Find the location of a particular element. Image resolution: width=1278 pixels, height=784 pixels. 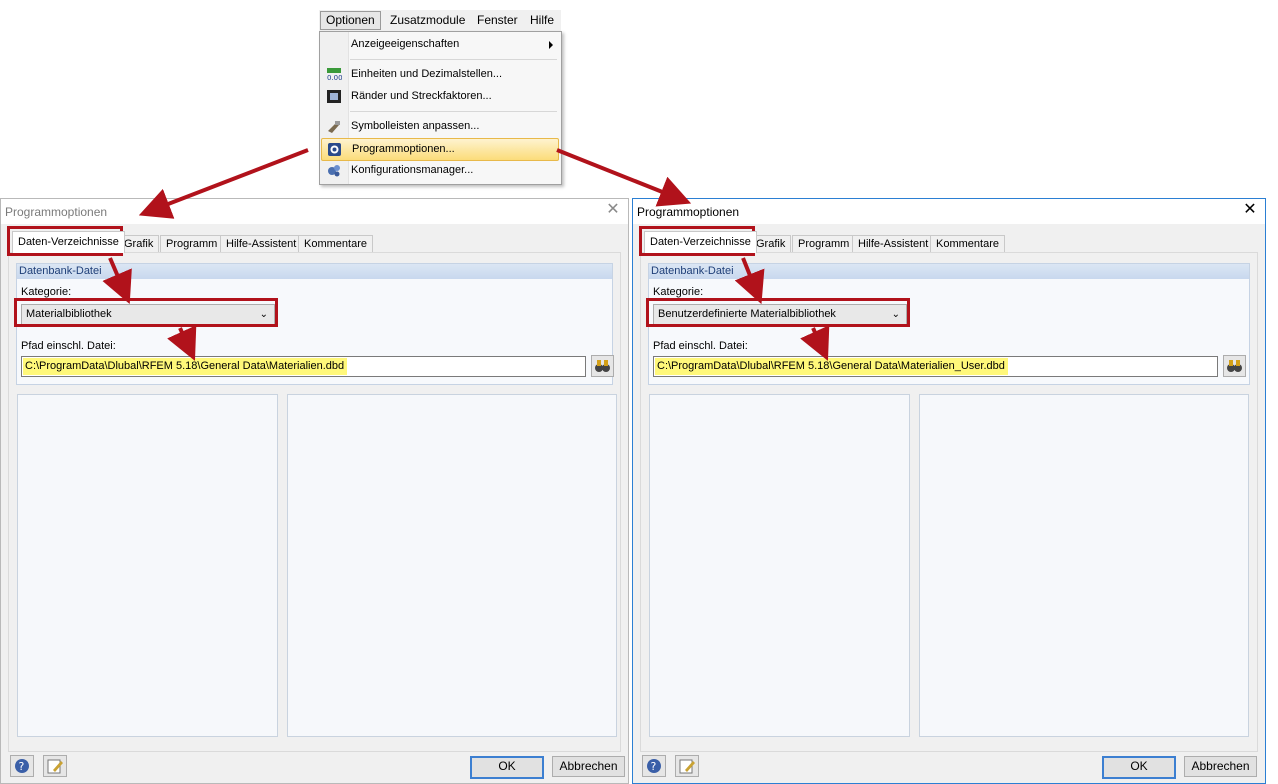

submenu-arrow-icon is located at coordinates (551, 45).